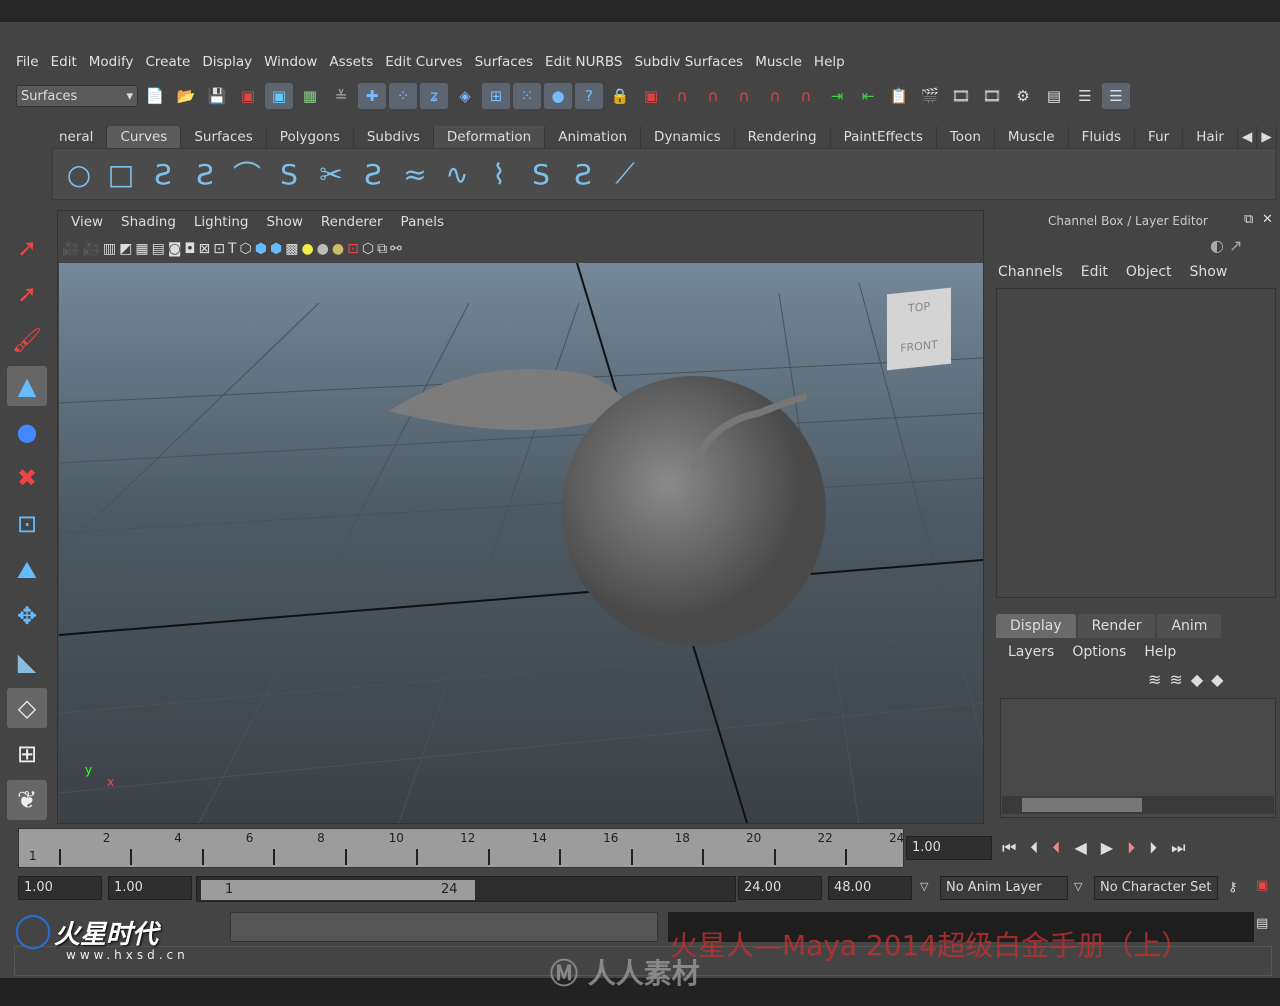  I want to click on safe-title-icon: T, so click(232, 249).